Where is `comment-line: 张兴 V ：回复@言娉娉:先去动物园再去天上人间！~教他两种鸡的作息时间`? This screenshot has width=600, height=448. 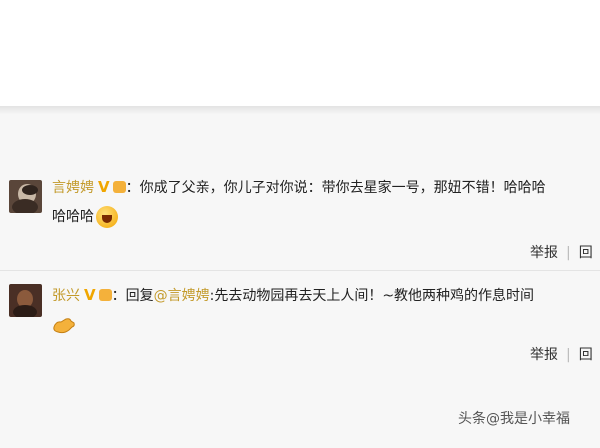 comment-line: 张兴 V ：回复@言娉娉:先去动物园再去天上人间！~教他两种鸡的作息时间 is located at coordinates (293, 295).